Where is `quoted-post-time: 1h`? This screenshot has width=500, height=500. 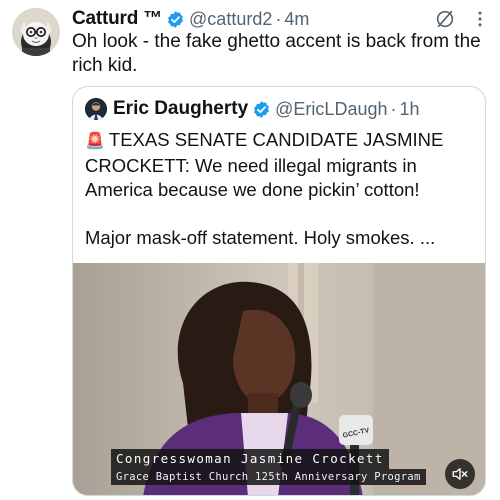
quoted-post-time: 1h is located at coordinates (409, 109).